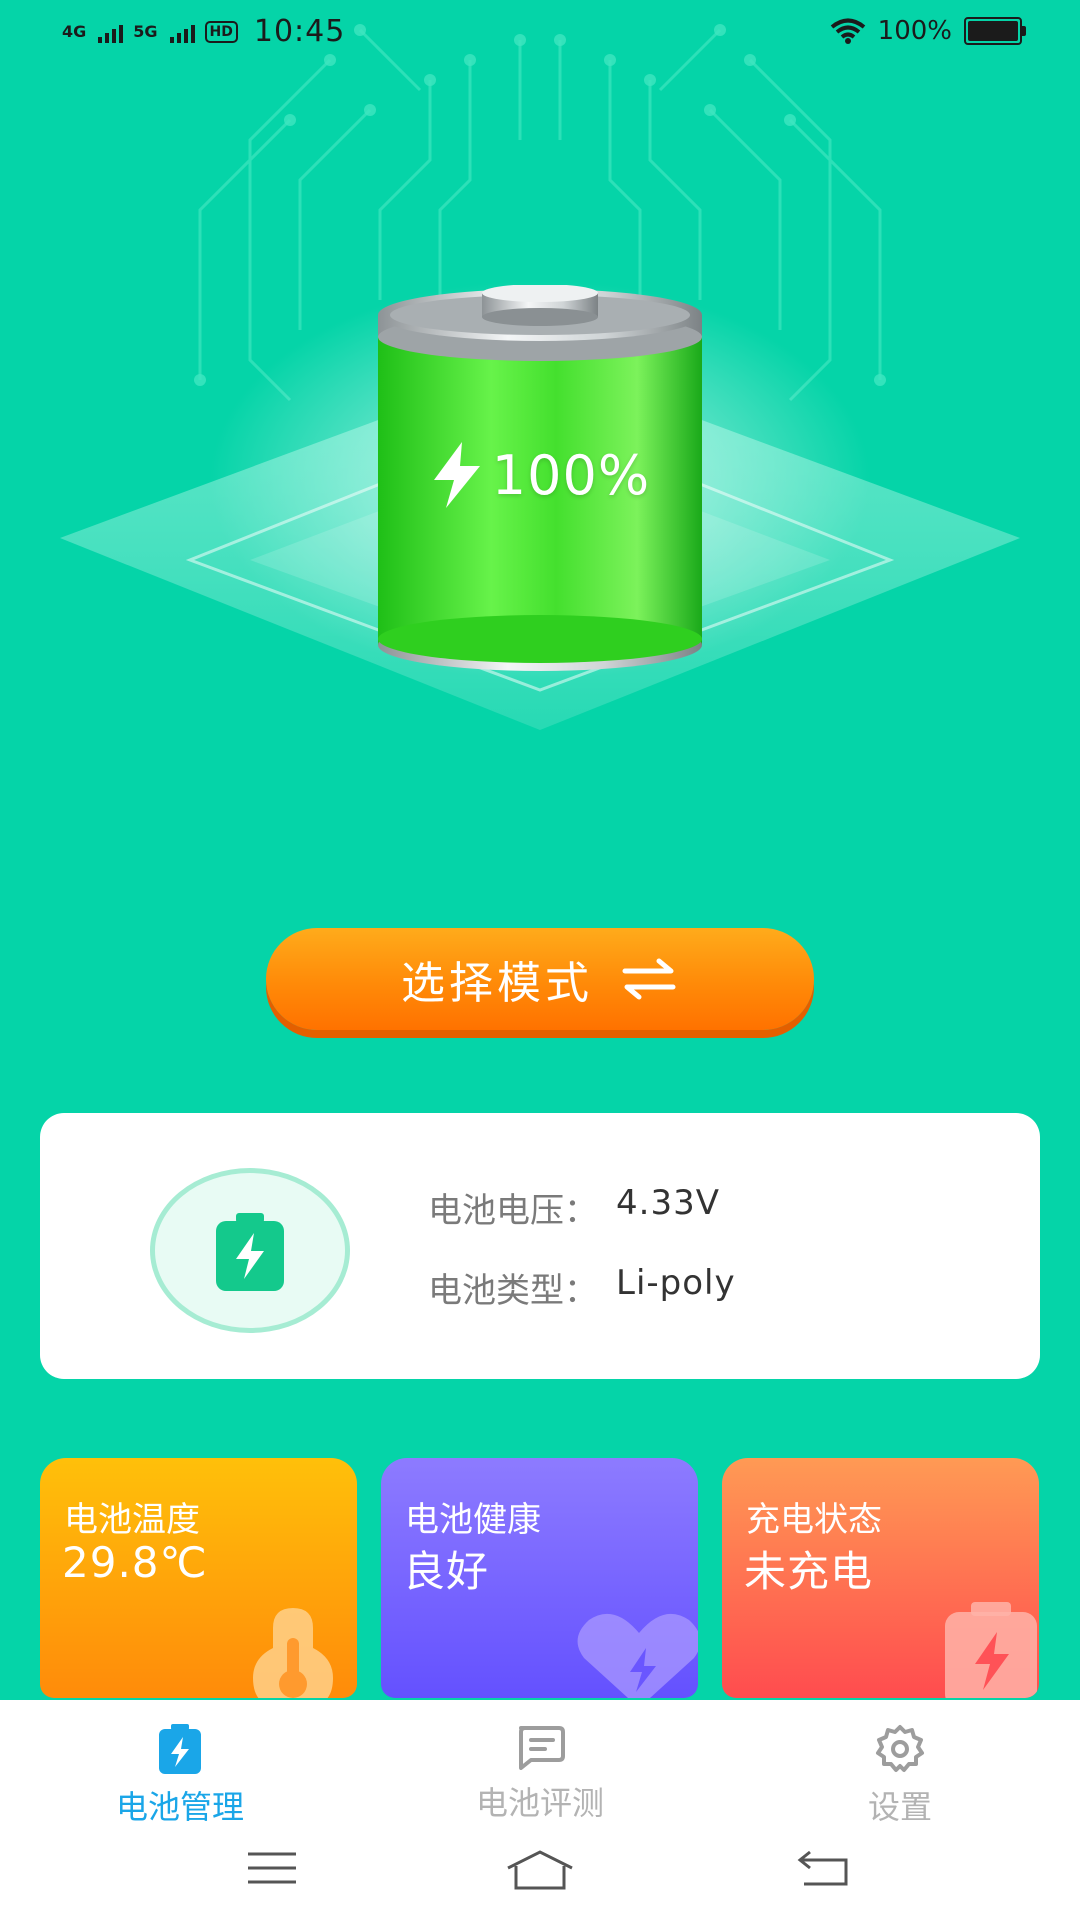 The image size is (1080, 1920). What do you see at coordinates (446, 1571) in the screenshot?
I see `health-value: 良好` at bounding box center [446, 1571].